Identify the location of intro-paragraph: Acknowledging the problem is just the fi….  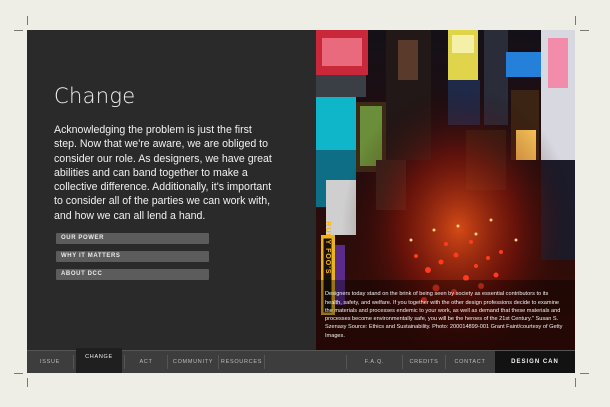
(163, 173).